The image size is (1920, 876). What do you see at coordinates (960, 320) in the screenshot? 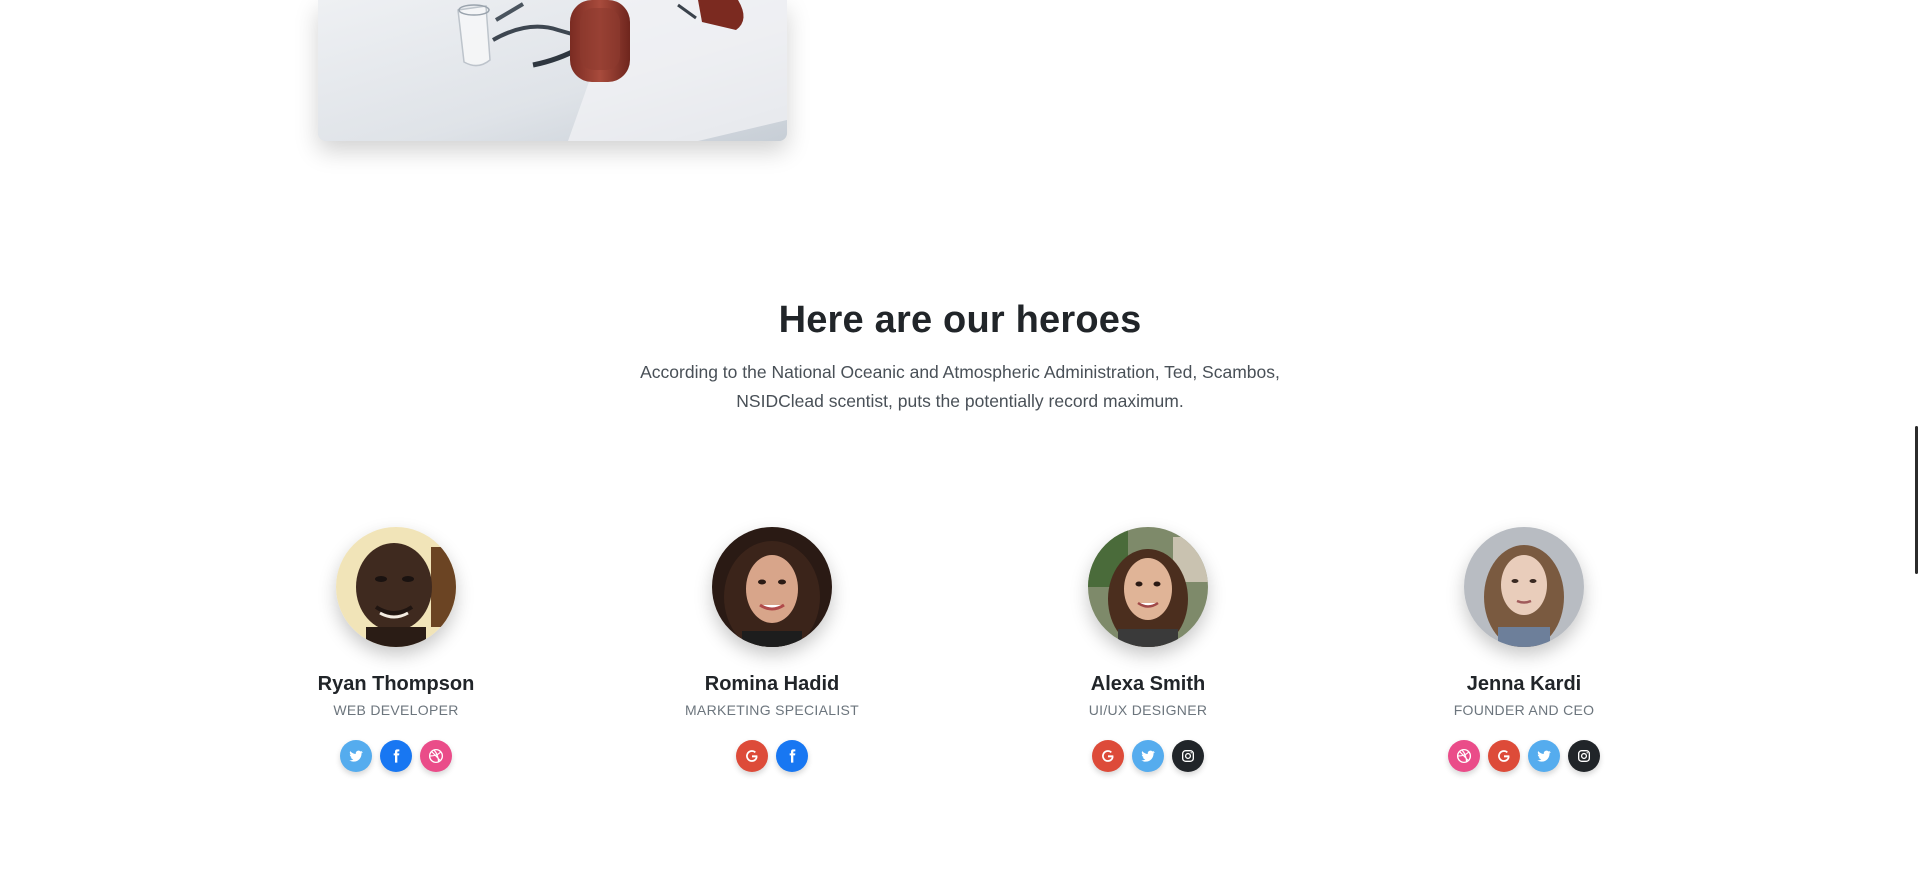
I see `section-title: Here are our heroes` at bounding box center [960, 320].